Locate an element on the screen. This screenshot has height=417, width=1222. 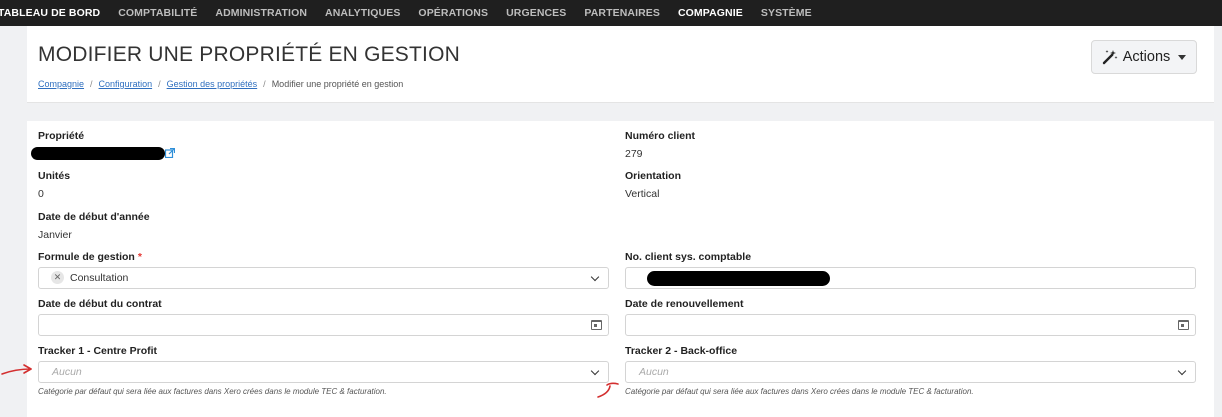
breadcrumb-link-gestion-proprietes: Gestion des propriétés is located at coordinates (212, 84).